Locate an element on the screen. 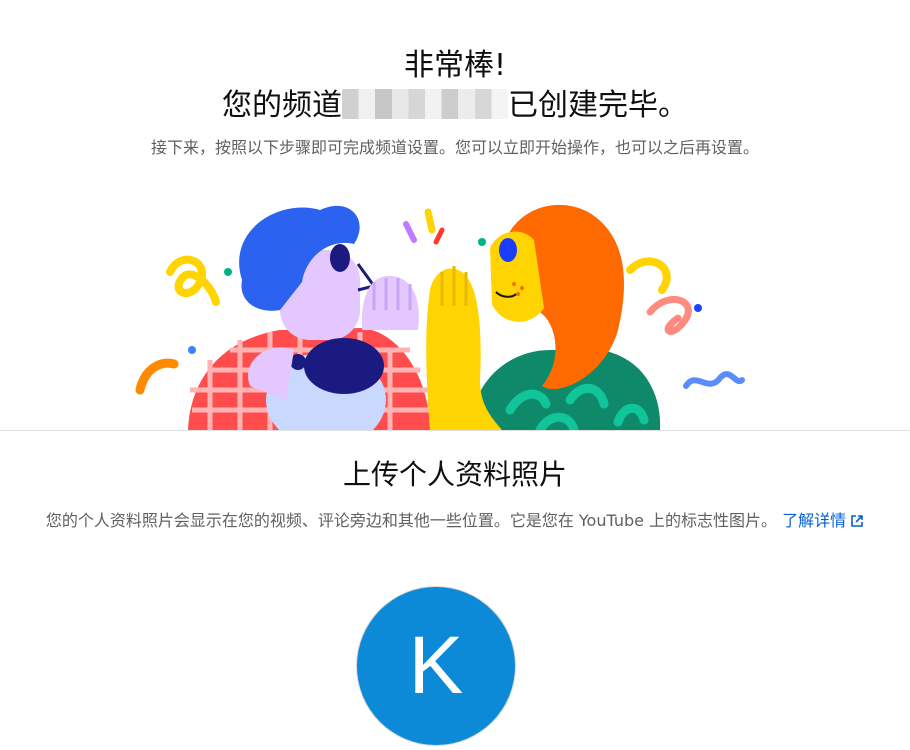 This screenshot has width=910, height=750. avatar-letter: K is located at coordinates (436, 665).